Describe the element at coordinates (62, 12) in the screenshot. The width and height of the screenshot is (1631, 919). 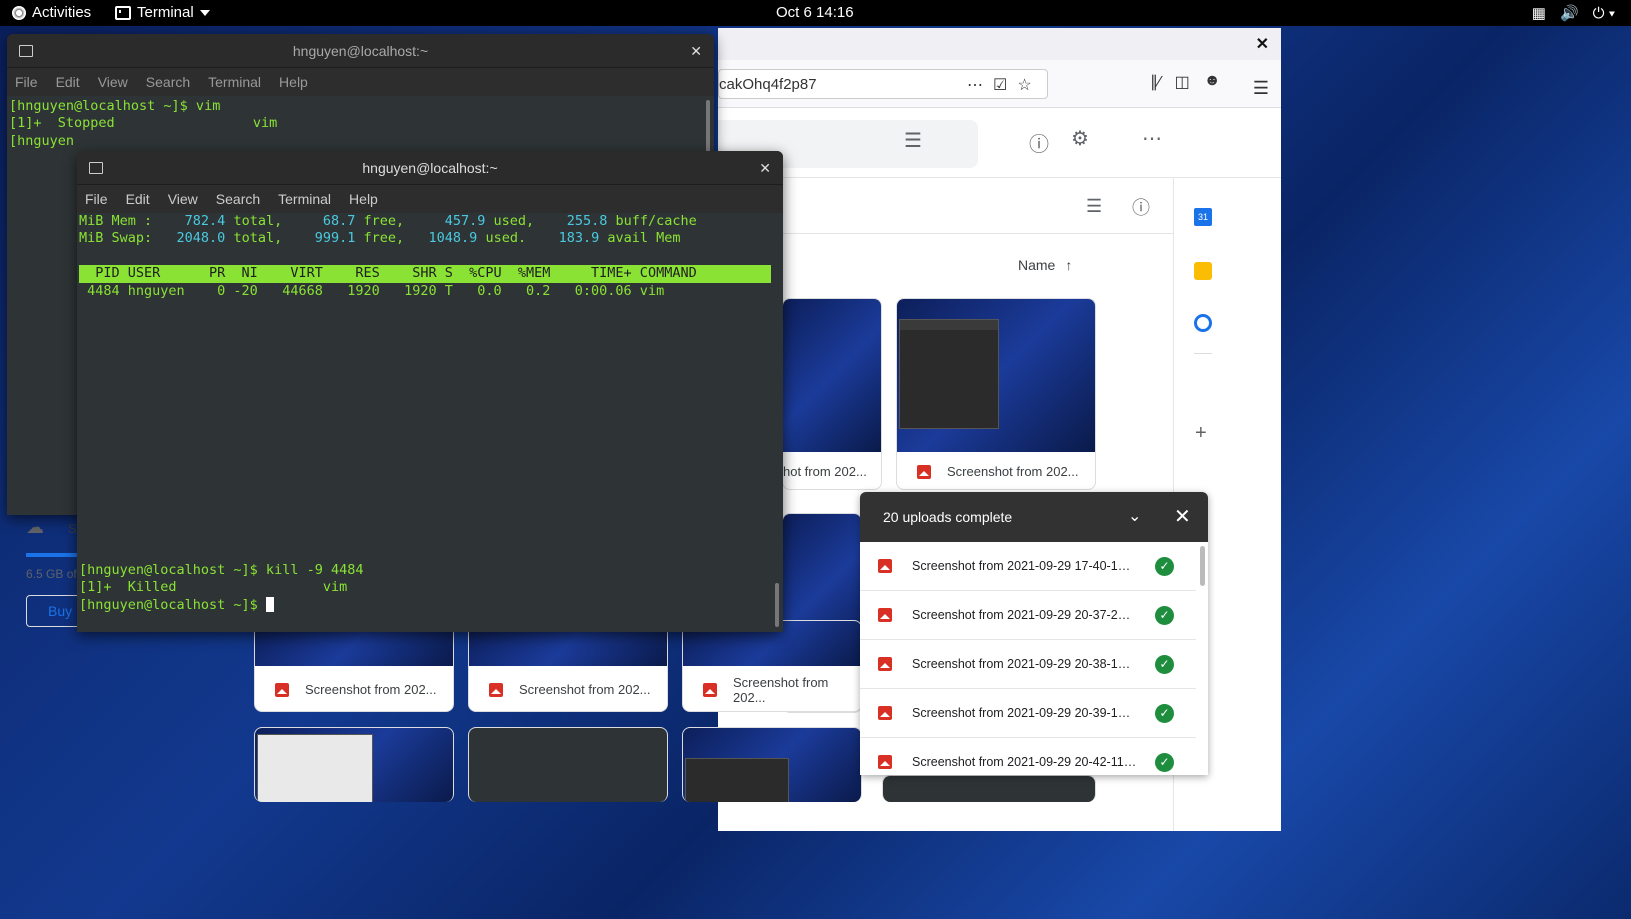
I see `activities-label: Activities` at that location.